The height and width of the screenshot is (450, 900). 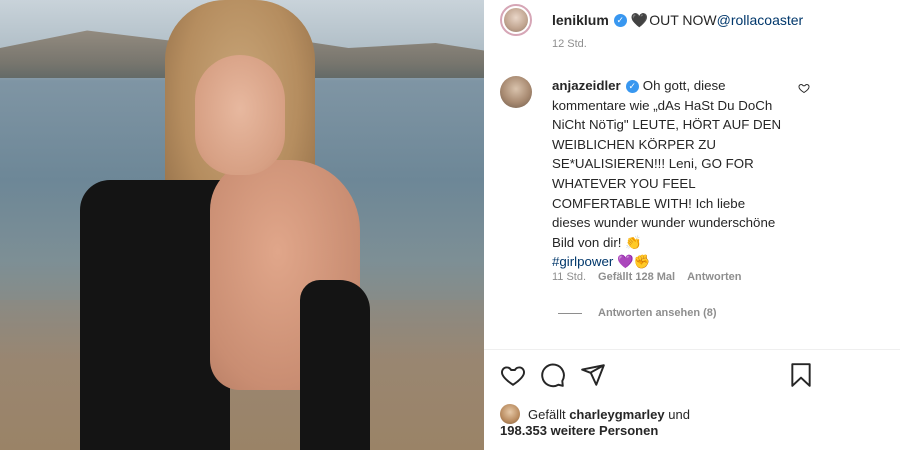 I want to click on caption-text: OUT NOW, so click(x=683, y=20).